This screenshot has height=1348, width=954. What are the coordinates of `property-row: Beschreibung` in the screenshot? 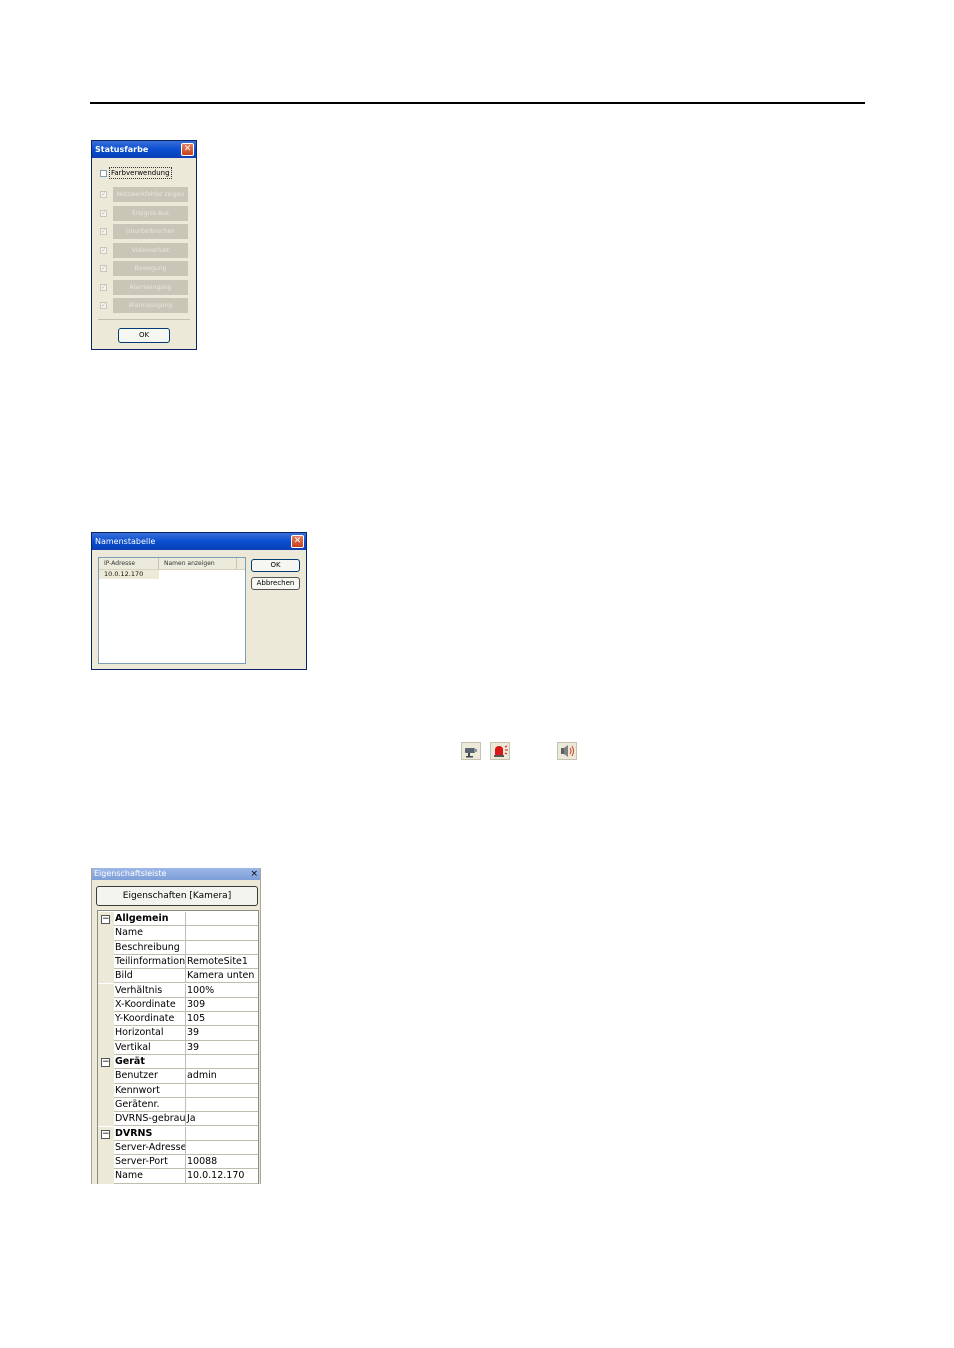 It's located at (178, 947).